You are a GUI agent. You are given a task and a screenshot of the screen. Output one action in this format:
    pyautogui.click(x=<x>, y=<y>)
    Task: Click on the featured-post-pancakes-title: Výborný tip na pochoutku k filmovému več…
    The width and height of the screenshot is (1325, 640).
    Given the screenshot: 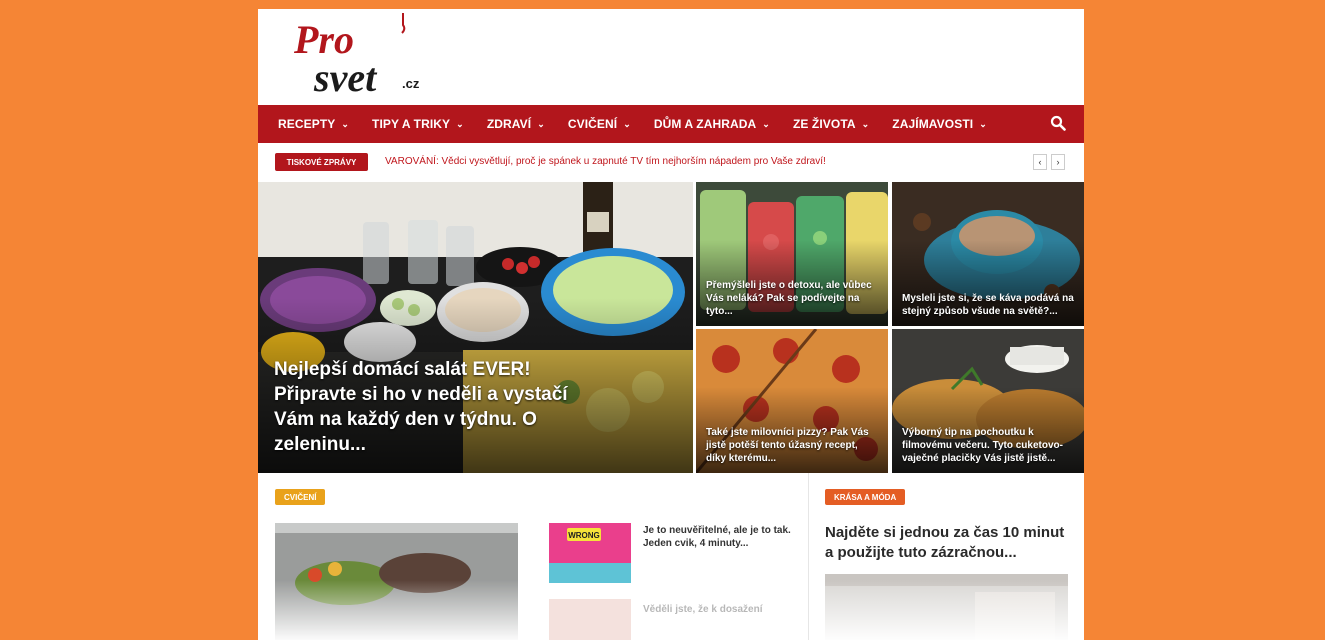 What is the action you would take?
    pyautogui.click(x=982, y=445)
    